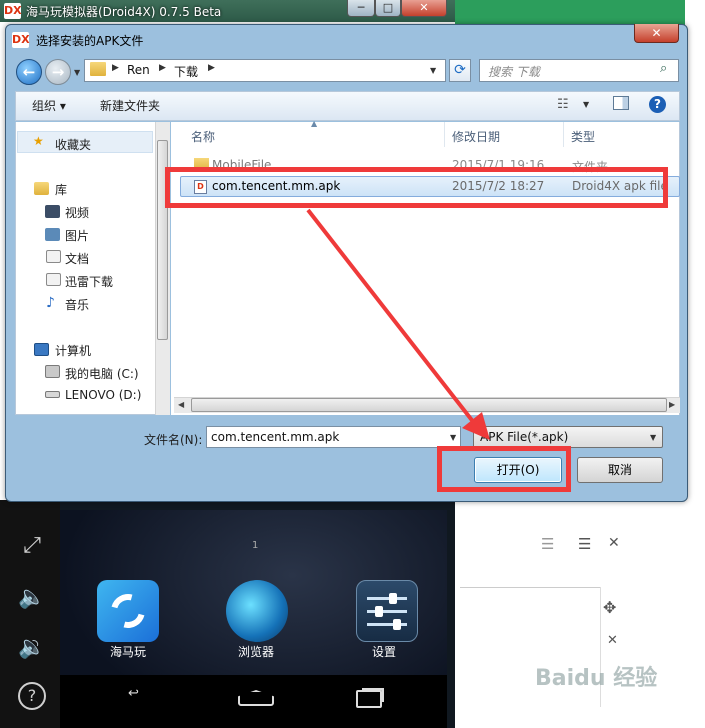 This screenshot has width=705, height=728. Describe the element at coordinates (398, 324) in the screenshot. I see `annotation-arrow` at that location.